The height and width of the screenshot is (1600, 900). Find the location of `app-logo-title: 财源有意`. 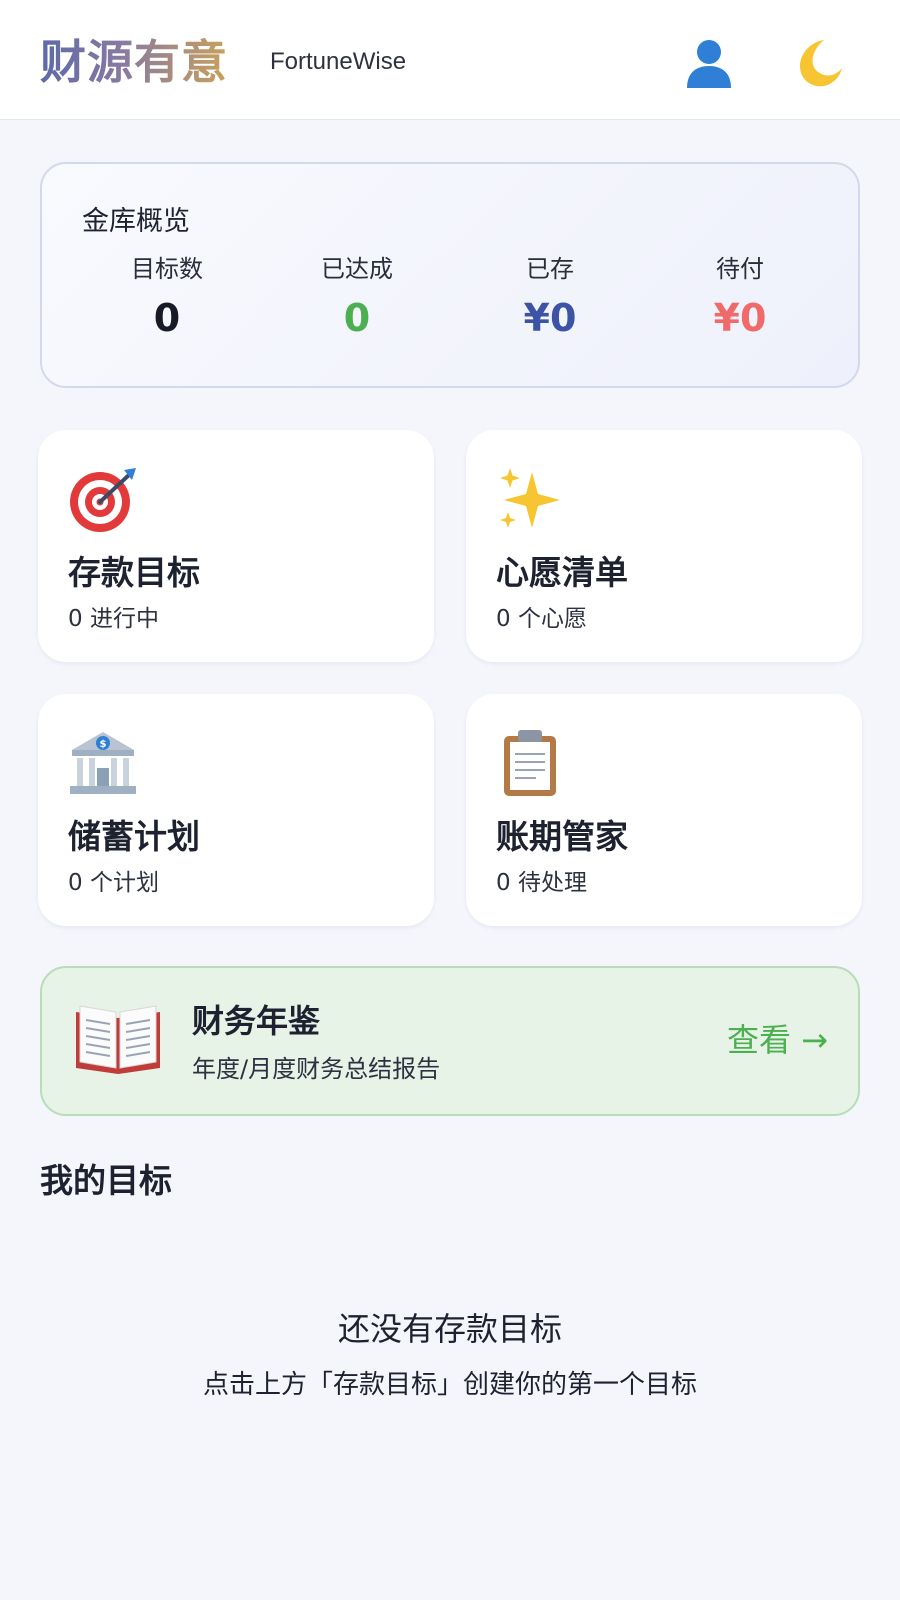

app-logo-title: 财源有意 is located at coordinates (134, 62).